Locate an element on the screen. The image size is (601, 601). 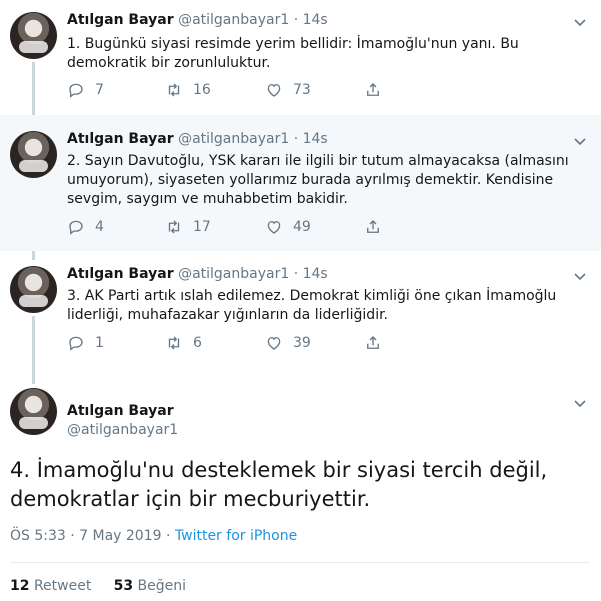
like-count: 49 is located at coordinates (302, 227).